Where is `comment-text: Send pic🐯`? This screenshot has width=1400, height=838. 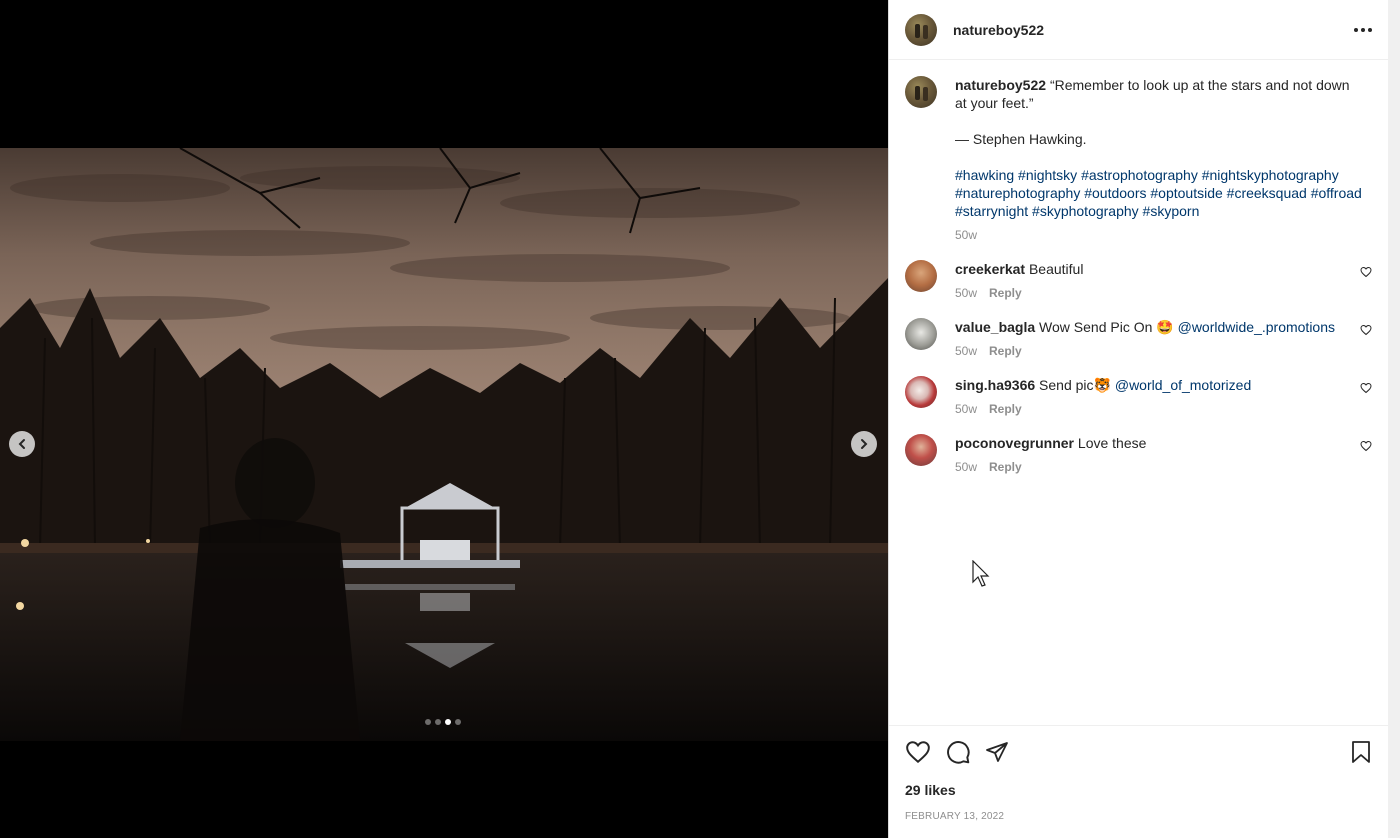 comment-text: Send pic🐯 is located at coordinates (1075, 385).